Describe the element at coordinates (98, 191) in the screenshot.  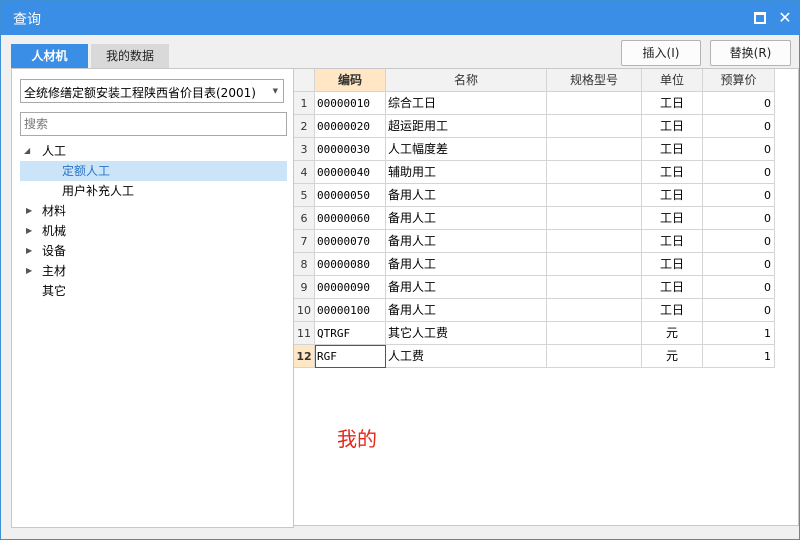
I see `tree-item-user-labor: 用户补充人工` at that location.